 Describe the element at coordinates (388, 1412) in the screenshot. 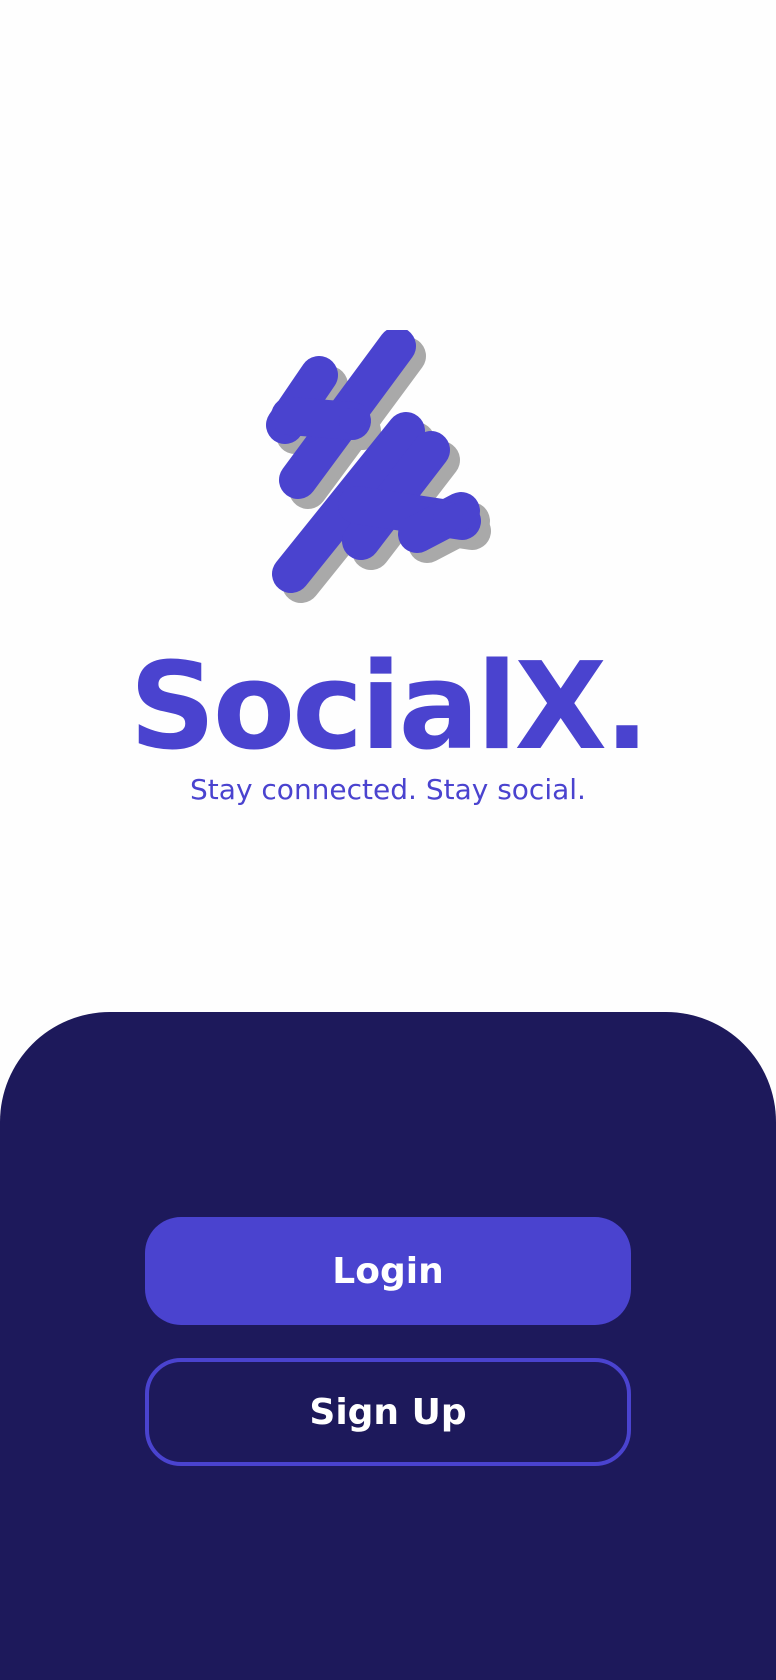

I see `sign-up-button: Sign Up` at that location.